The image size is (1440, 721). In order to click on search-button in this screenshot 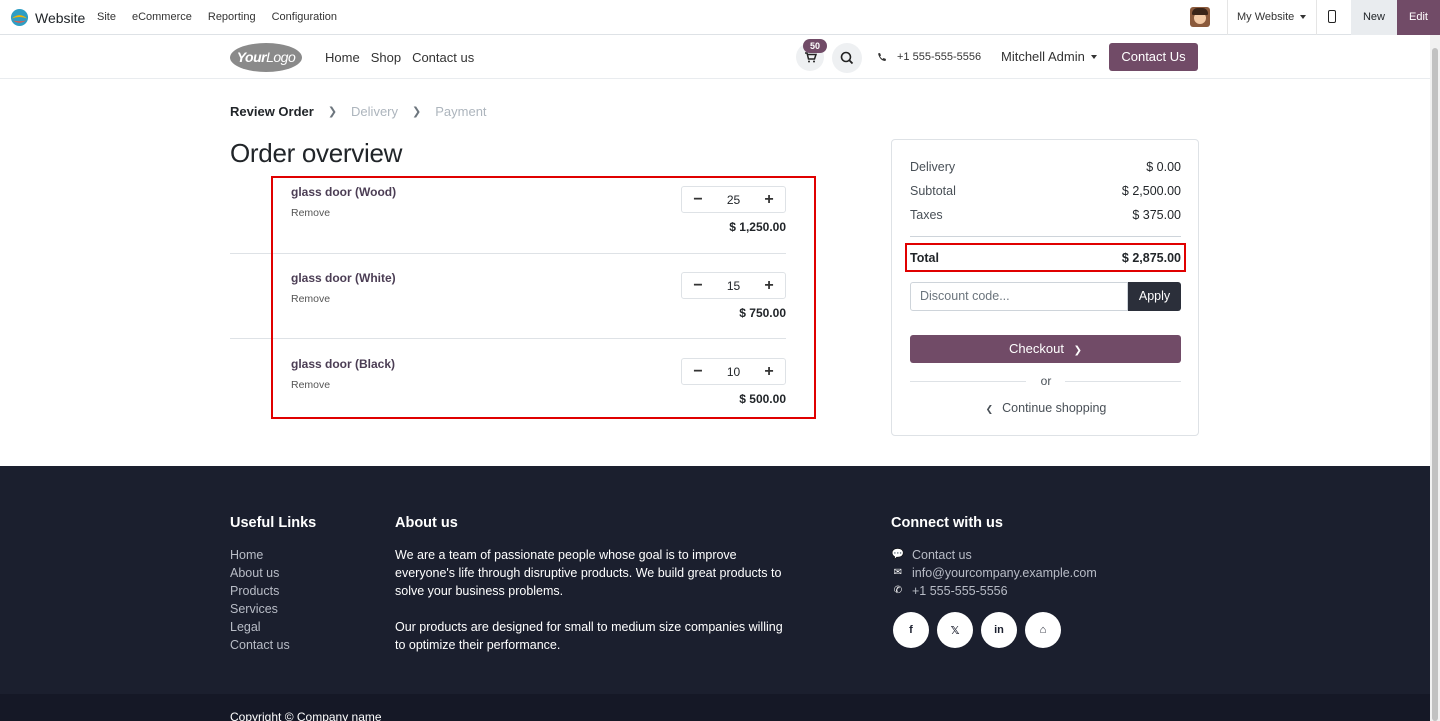, I will do `click(847, 58)`.